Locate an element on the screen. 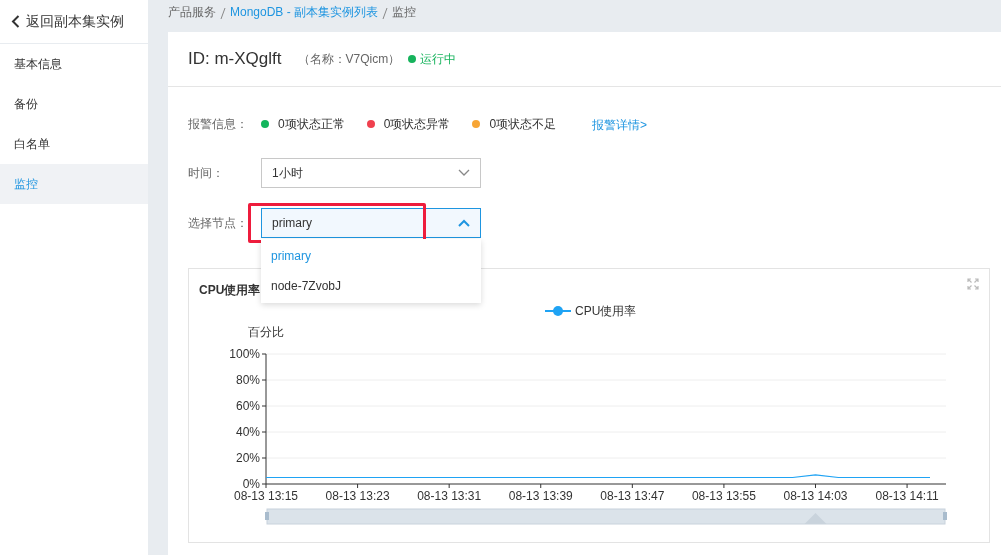 The width and height of the screenshot is (1001, 555). breadcrumb-item: 监控 is located at coordinates (404, 12).